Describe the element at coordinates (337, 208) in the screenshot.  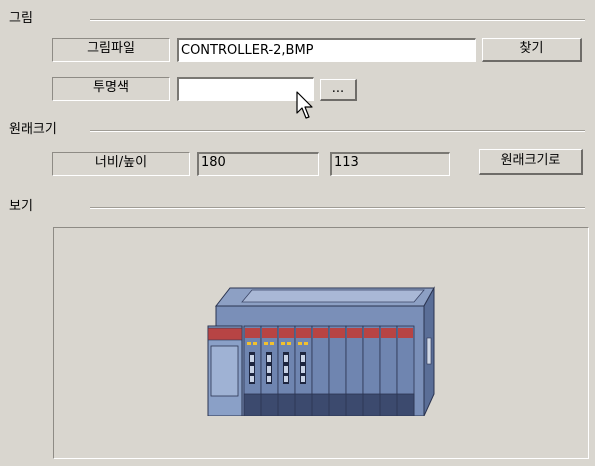
I see `preview-group-divider` at that location.